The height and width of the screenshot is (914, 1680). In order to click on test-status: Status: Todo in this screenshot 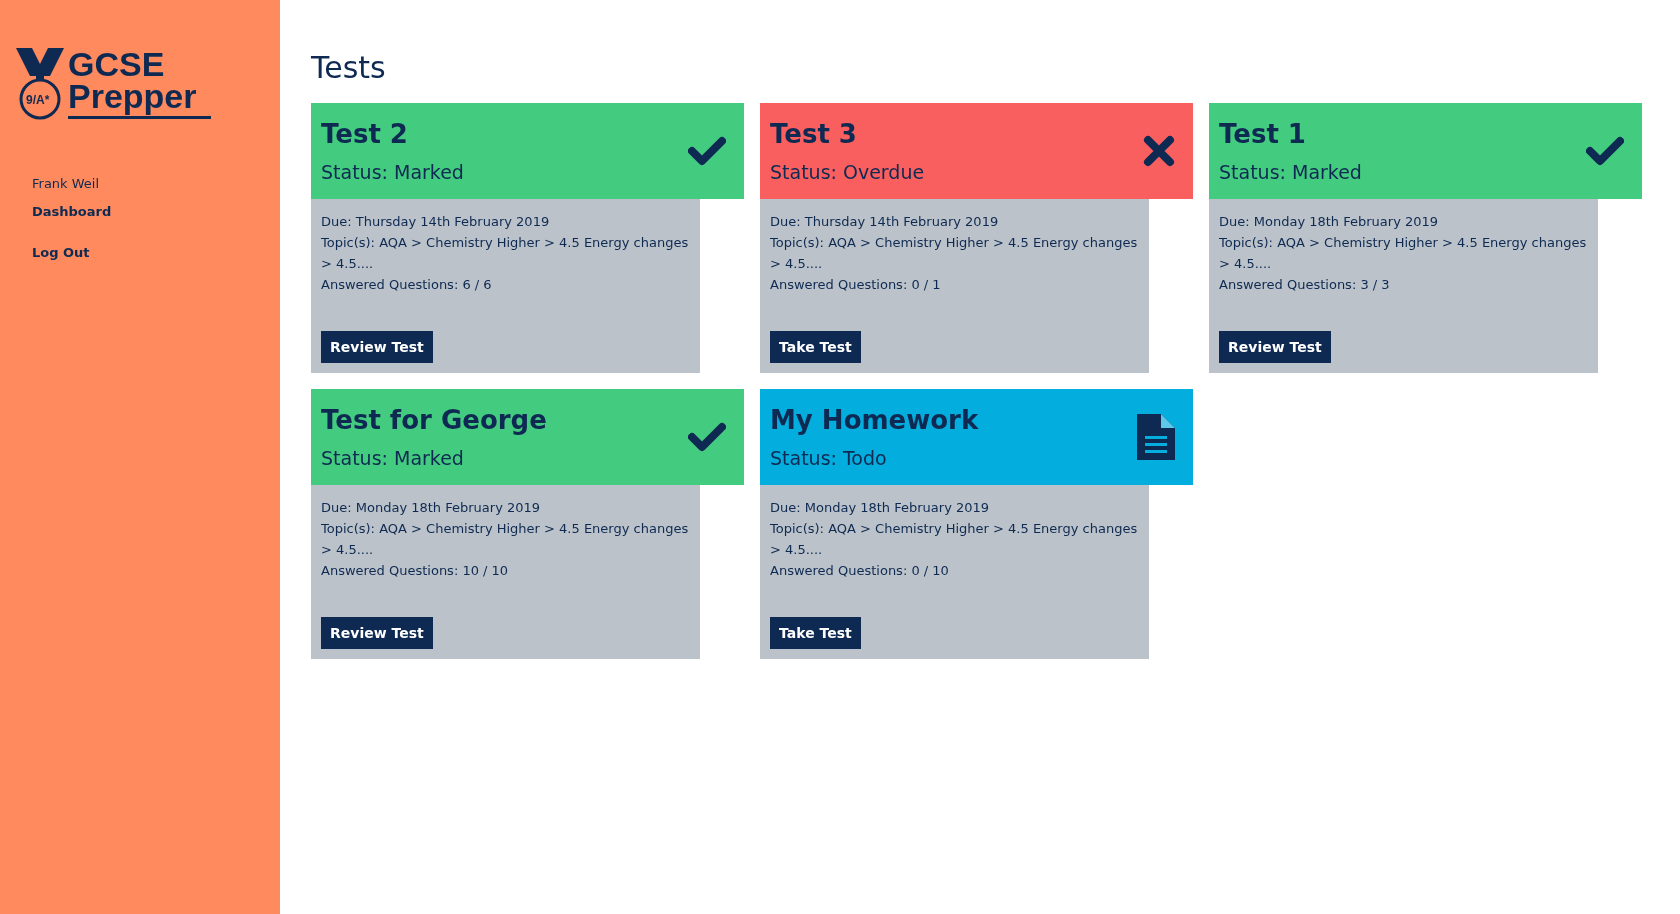, I will do `click(829, 458)`.